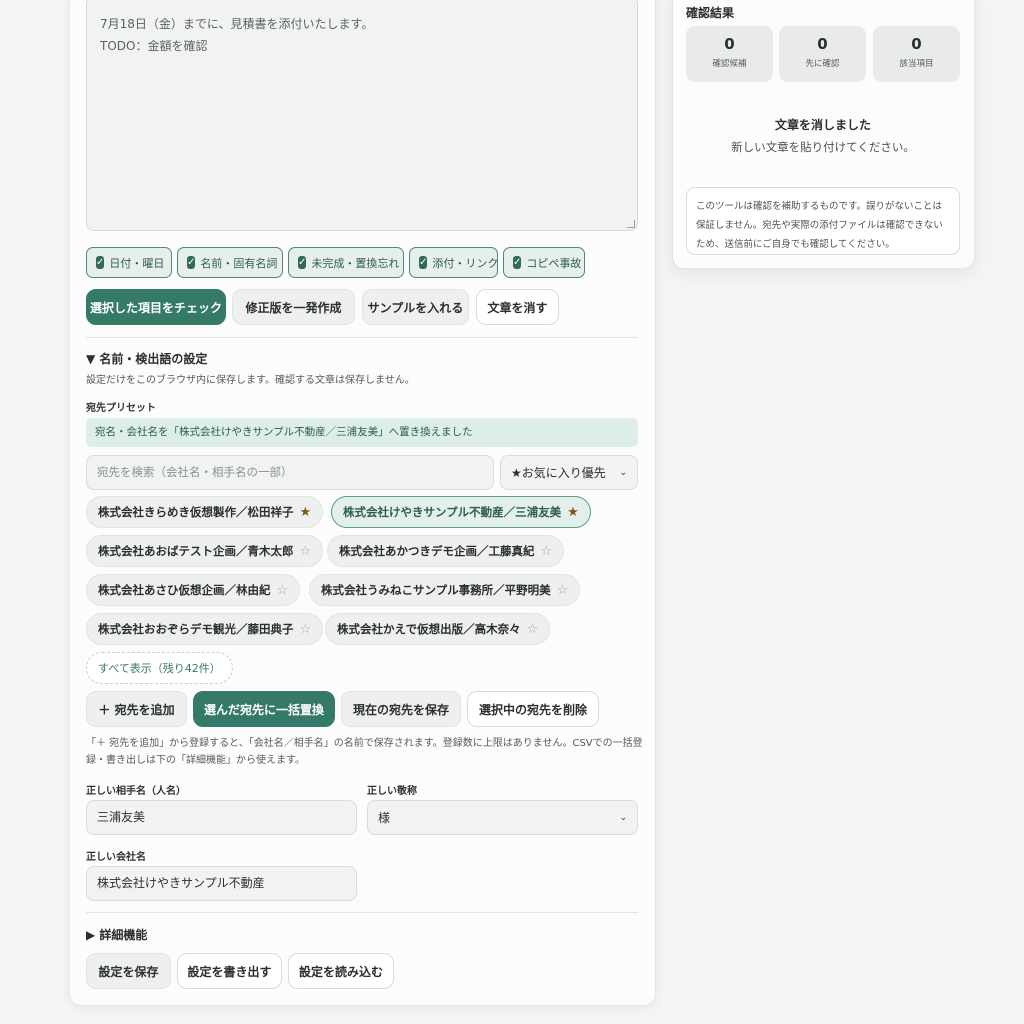 The height and width of the screenshot is (1024, 1024). Describe the element at coordinates (822, 54) in the screenshot. I see `stat-priority: 0 先に確認` at that location.